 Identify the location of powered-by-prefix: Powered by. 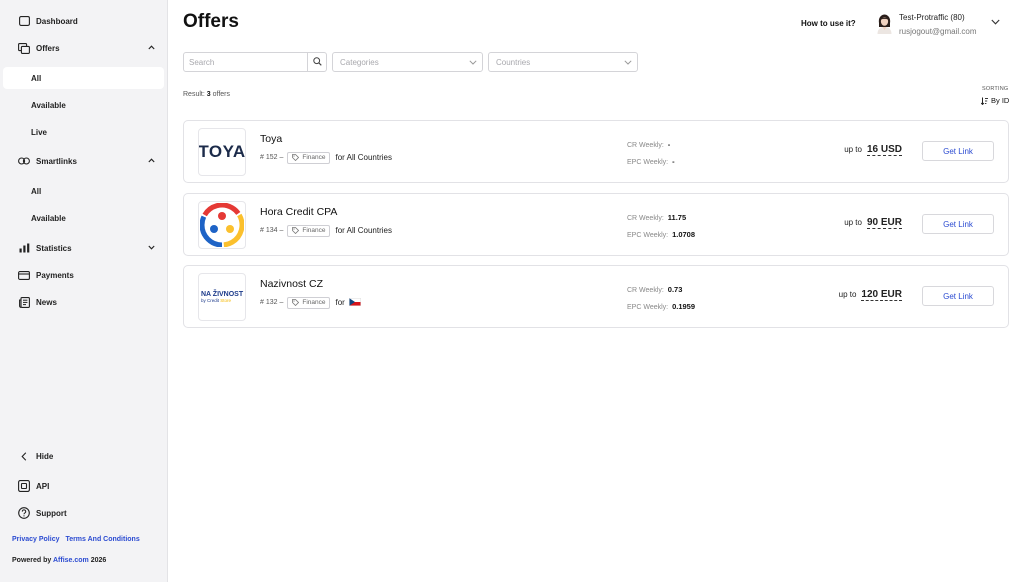
(32, 560).